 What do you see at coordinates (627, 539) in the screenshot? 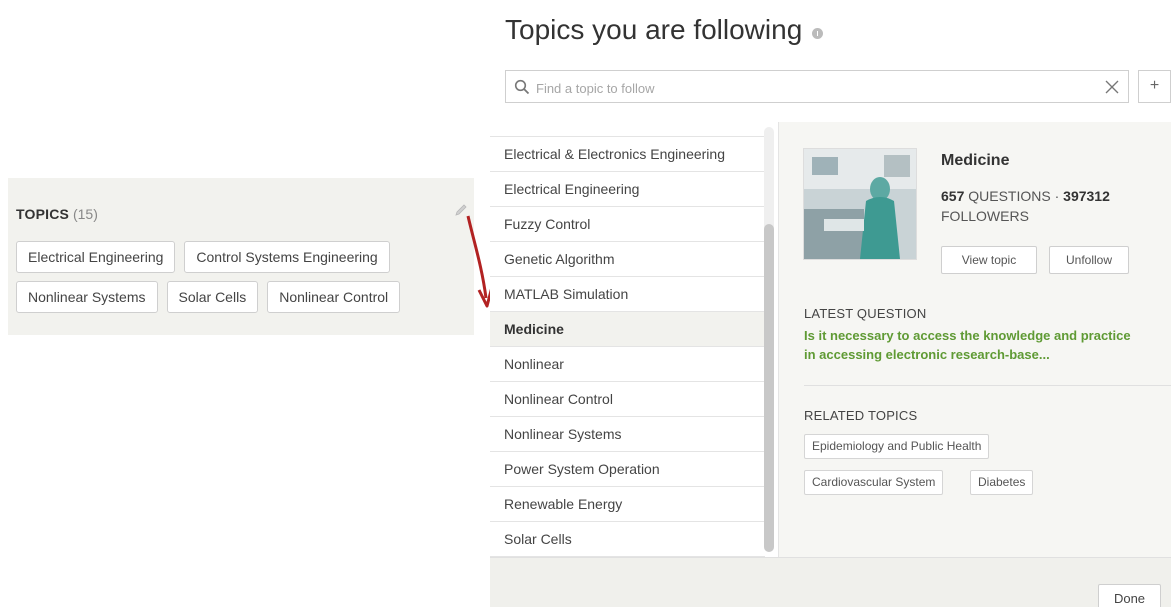
I see `list-item: Solar Cells` at bounding box center [627, 539].